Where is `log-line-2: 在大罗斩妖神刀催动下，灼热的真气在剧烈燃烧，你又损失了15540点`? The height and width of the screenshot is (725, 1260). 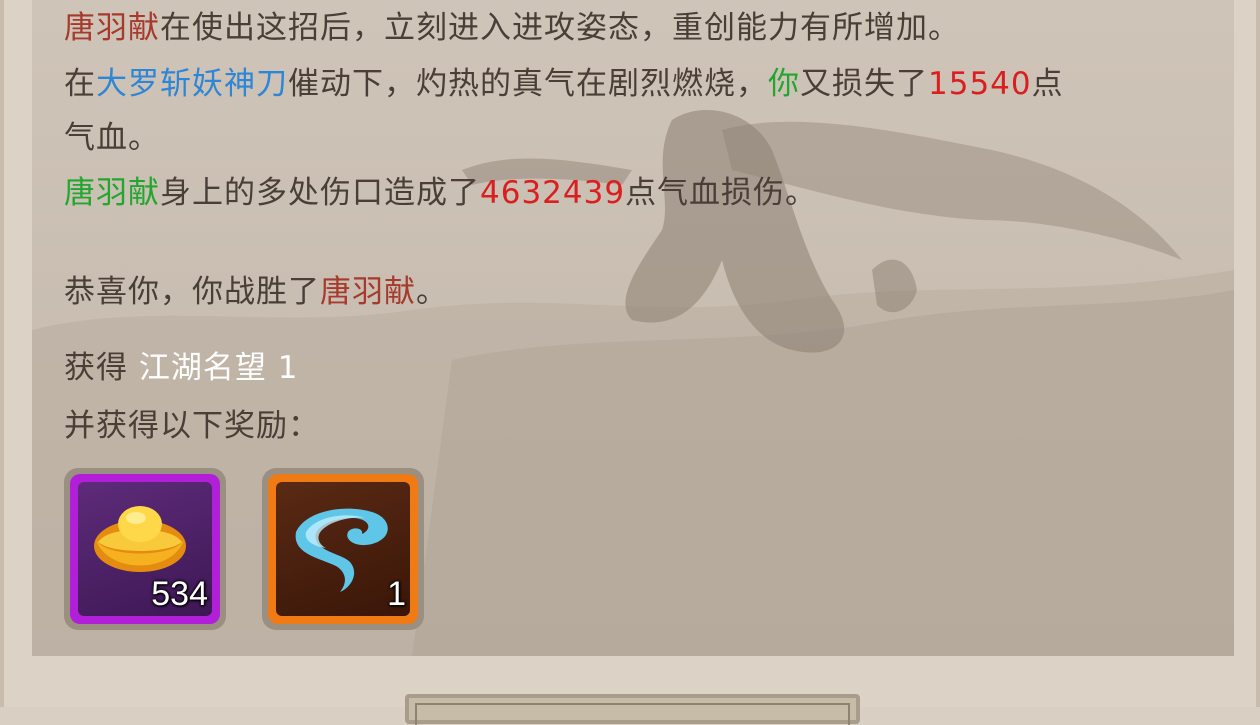
log-line-2: 在大罗斩妖神刀催动下，灼热的真气在剧烈燃烧，你又损失了15540点 is located at coordinates (564, 84).